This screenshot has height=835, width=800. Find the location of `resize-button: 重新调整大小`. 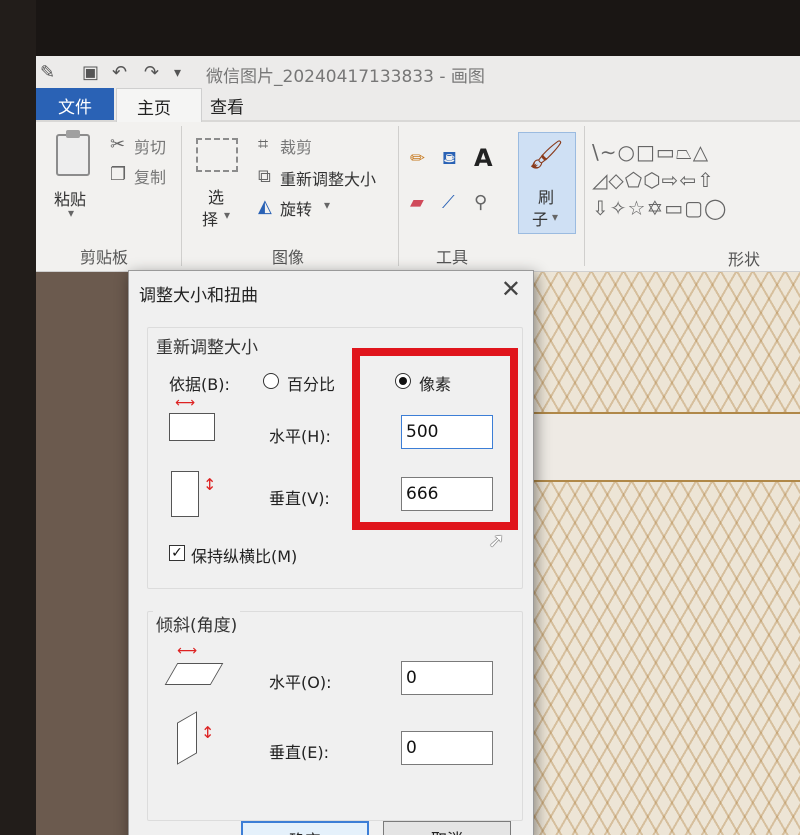

resize-button: 重新调整大小 is located at coordinates (328, 178).